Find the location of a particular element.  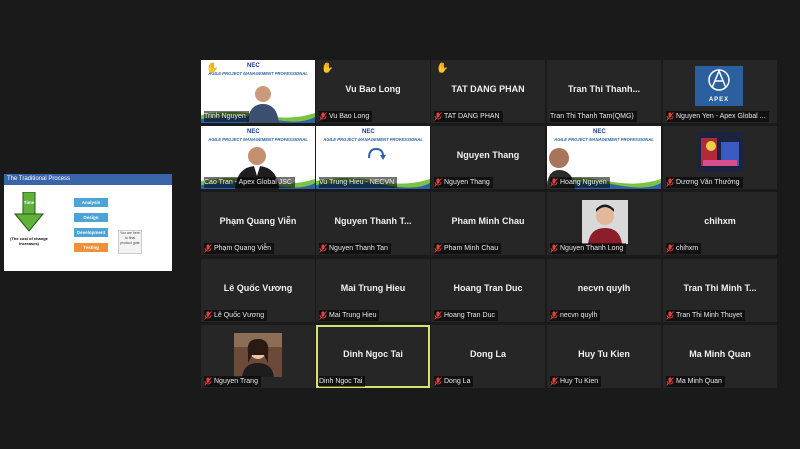

participant-display-name: Mai Trung Hieu is located at coordinates (373, 288).